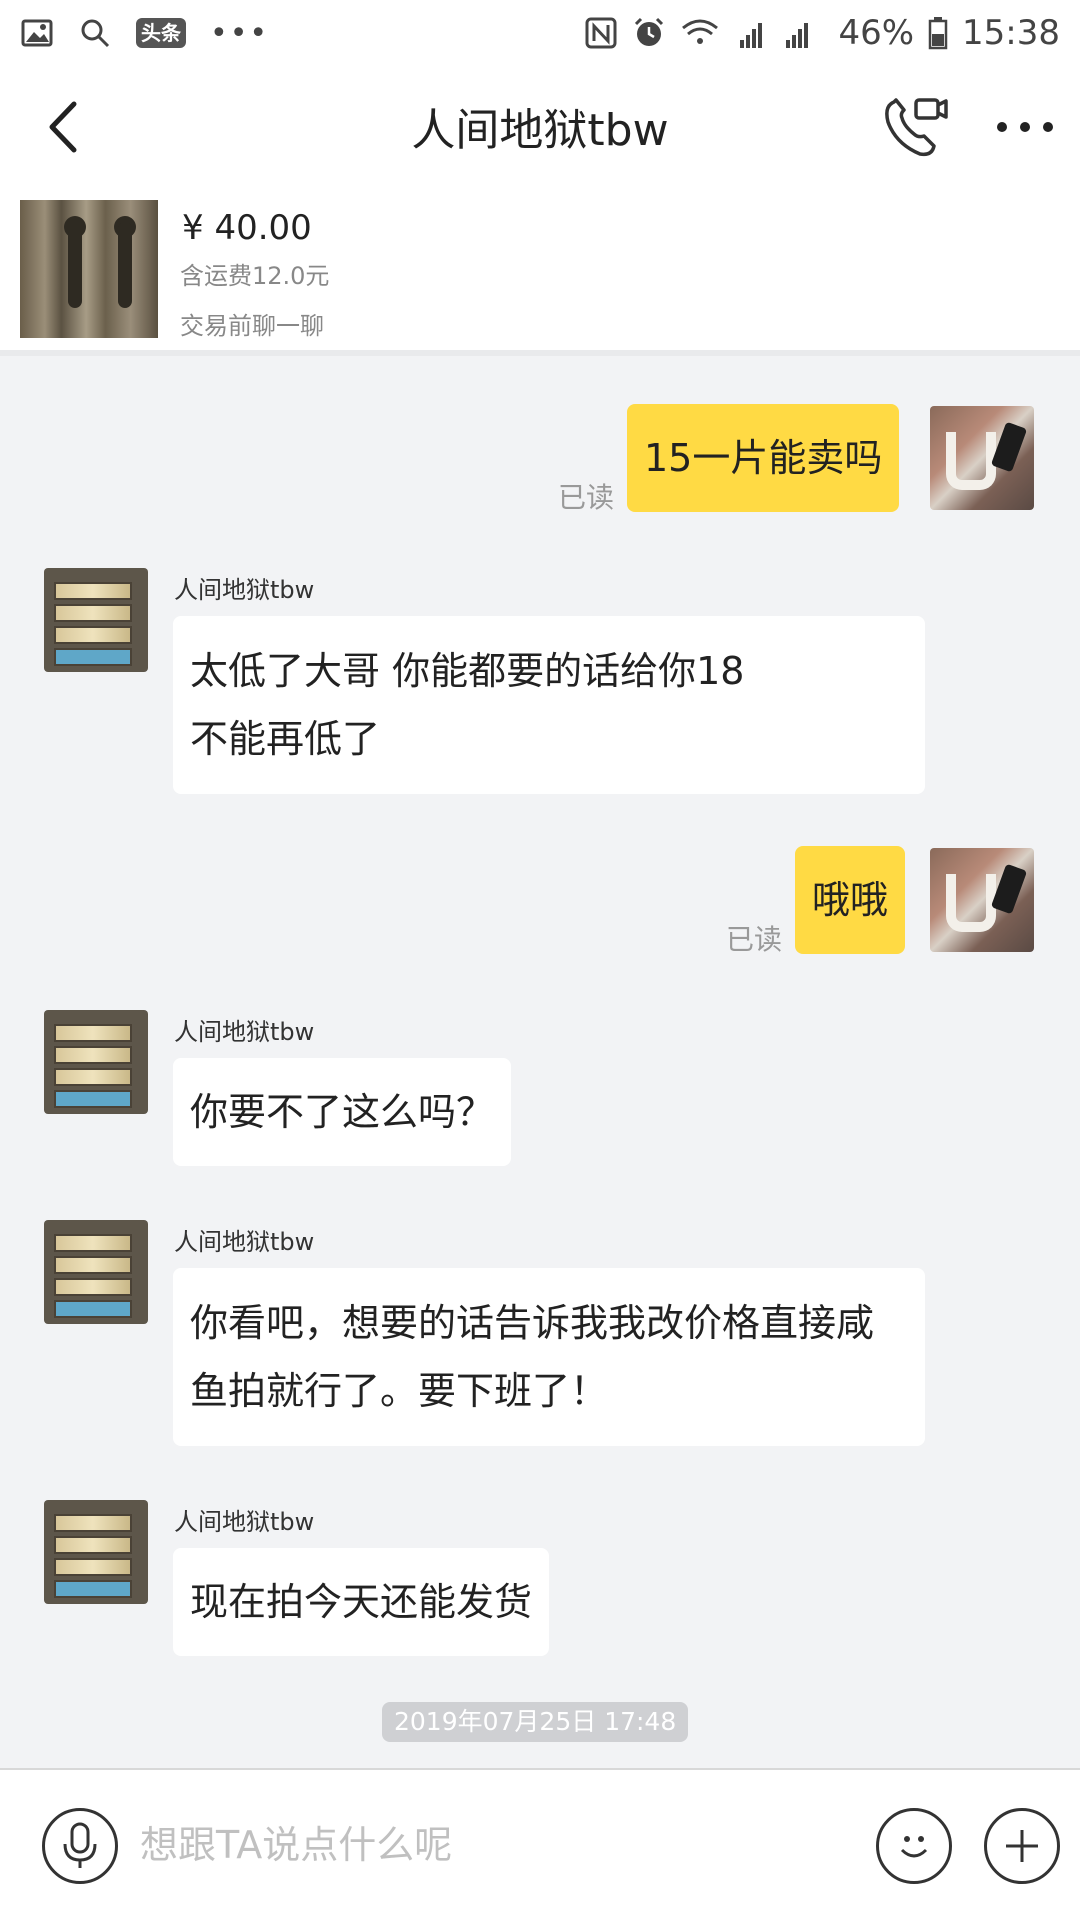  I want to click on message-line: 不能再低了, so click(285, 739).